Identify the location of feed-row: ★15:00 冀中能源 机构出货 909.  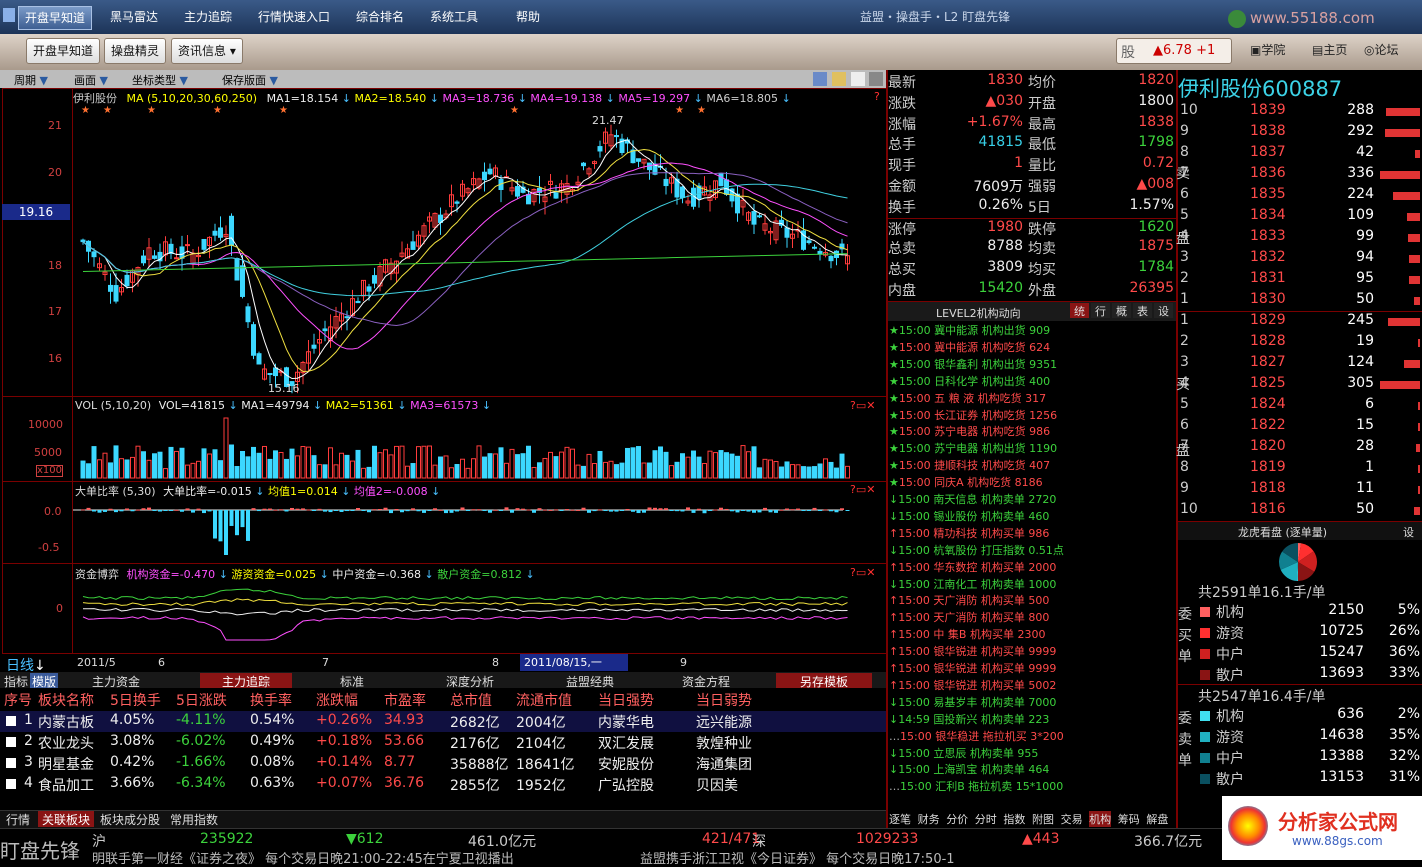
(1034, 330).